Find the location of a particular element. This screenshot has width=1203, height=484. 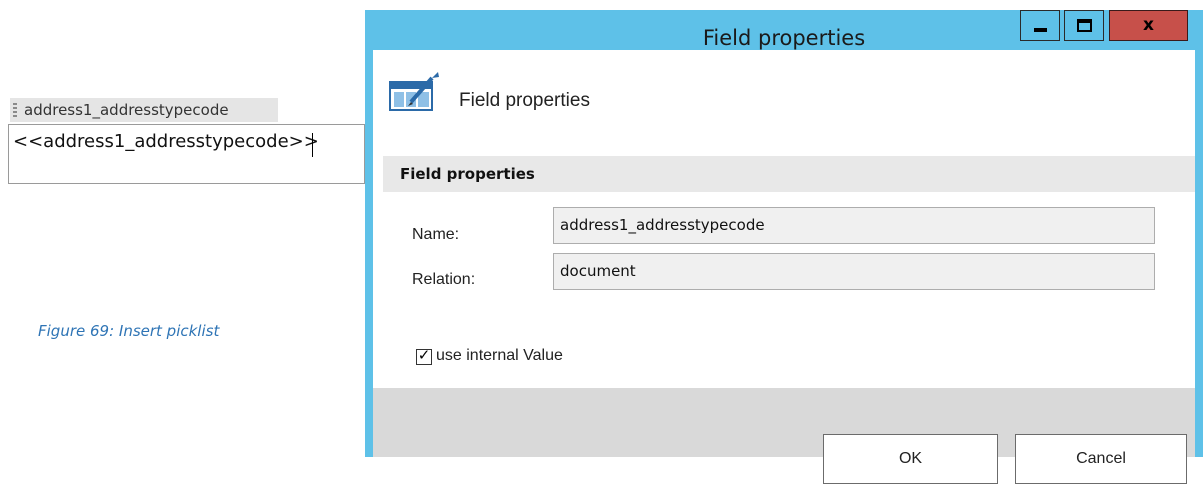

section-header: Field properties is located at coordinates (789, 174).